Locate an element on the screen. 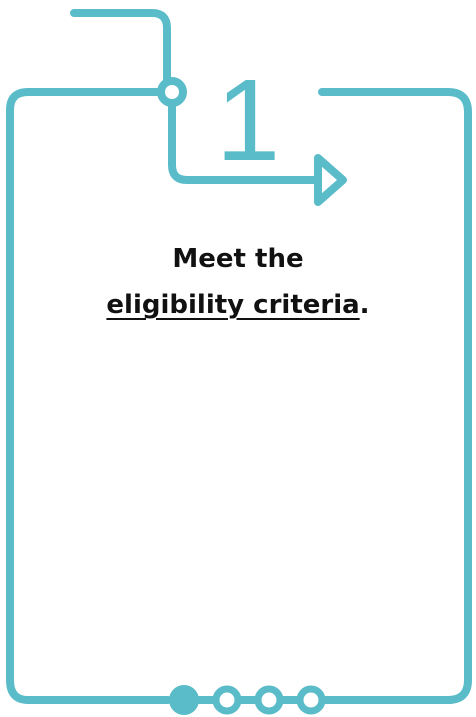 The width and height of the screenshot is (476, 717). connector-joint-icon is located at coordinates (172, 92).